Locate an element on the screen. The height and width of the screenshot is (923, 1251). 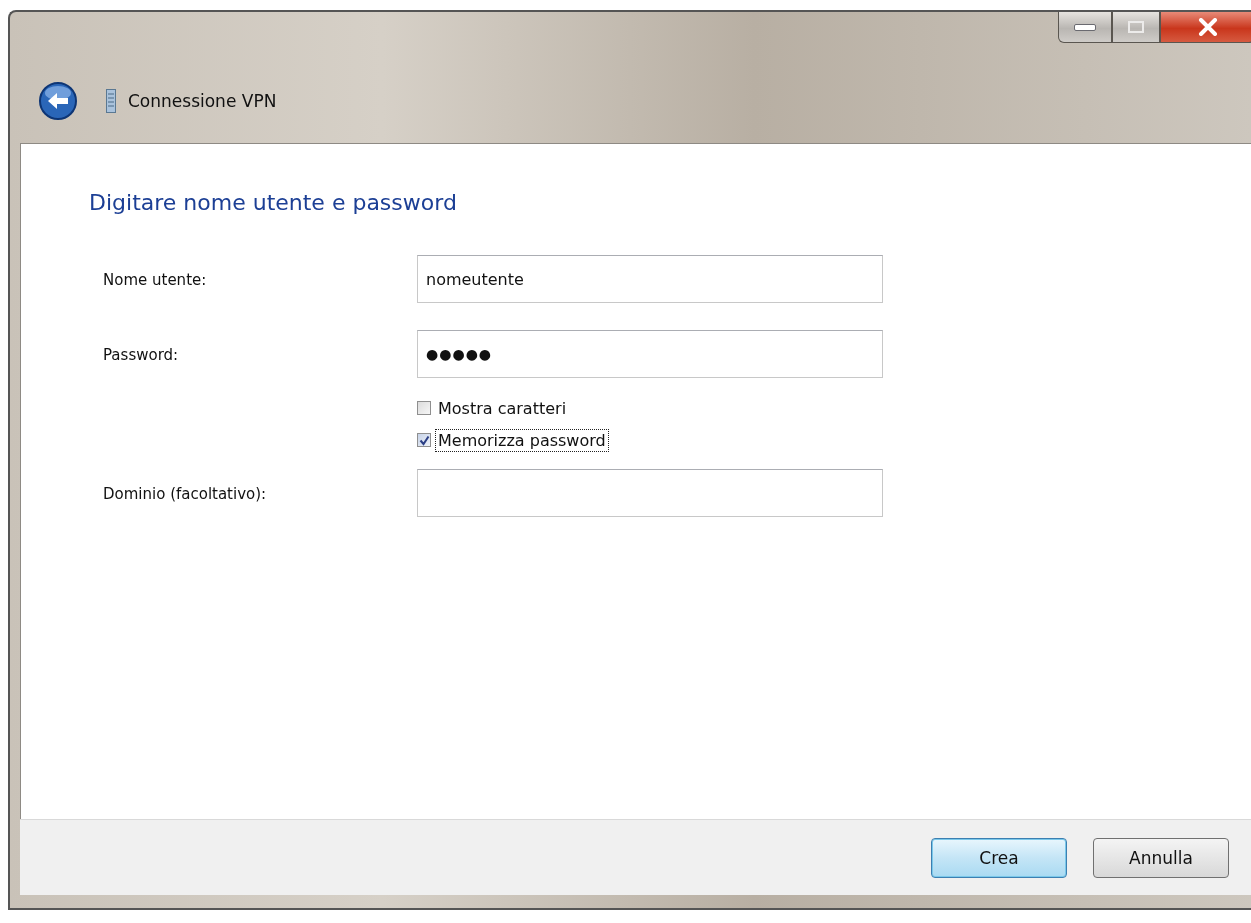
minimize-icon is located at coordinates (1085, 27).